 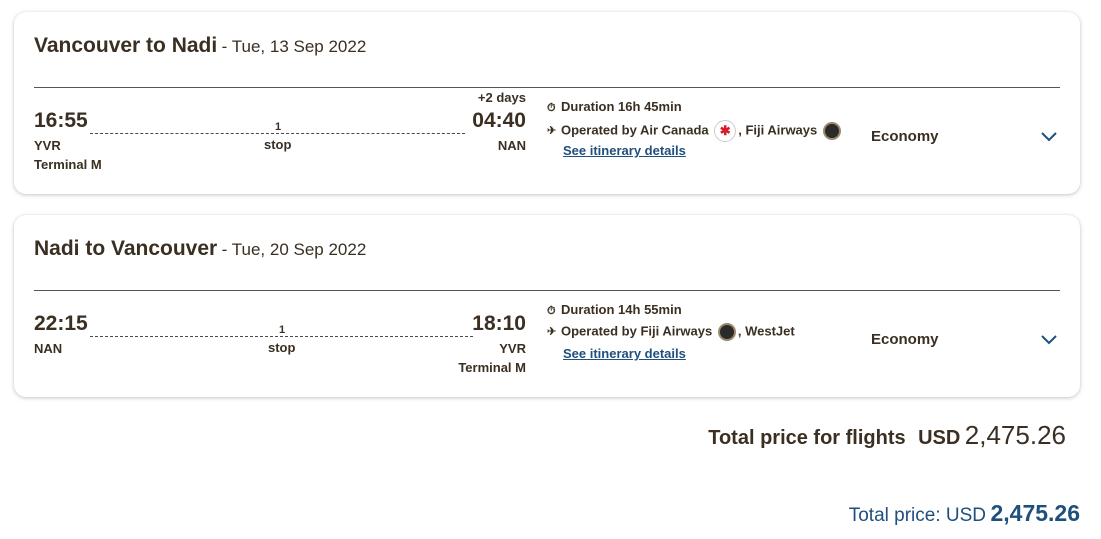 What do you see at coordinates (621, 106) in the screenshot?
I see `duration-text: Duration 16h 45min` at bounding box center [621, 106].